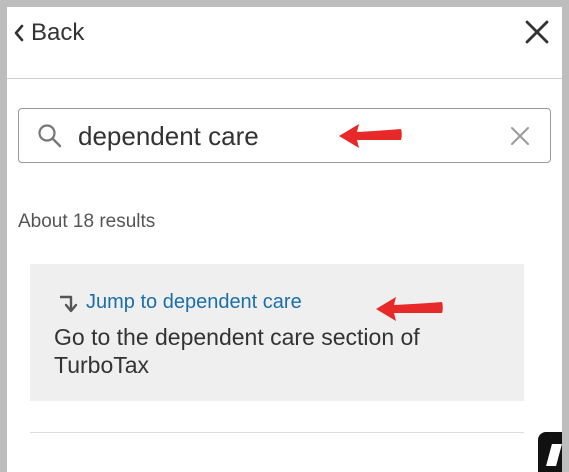 The image size is (569, 472). I want to click on close-icon, so click(537, 32).